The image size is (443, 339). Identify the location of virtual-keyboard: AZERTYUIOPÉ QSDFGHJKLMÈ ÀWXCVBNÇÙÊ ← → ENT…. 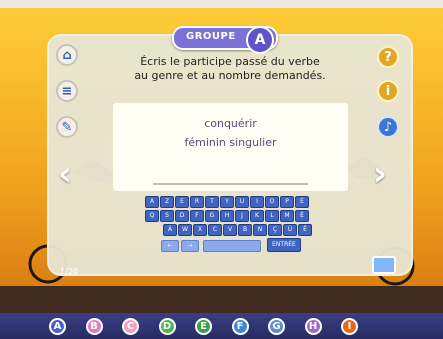
(229, 226).